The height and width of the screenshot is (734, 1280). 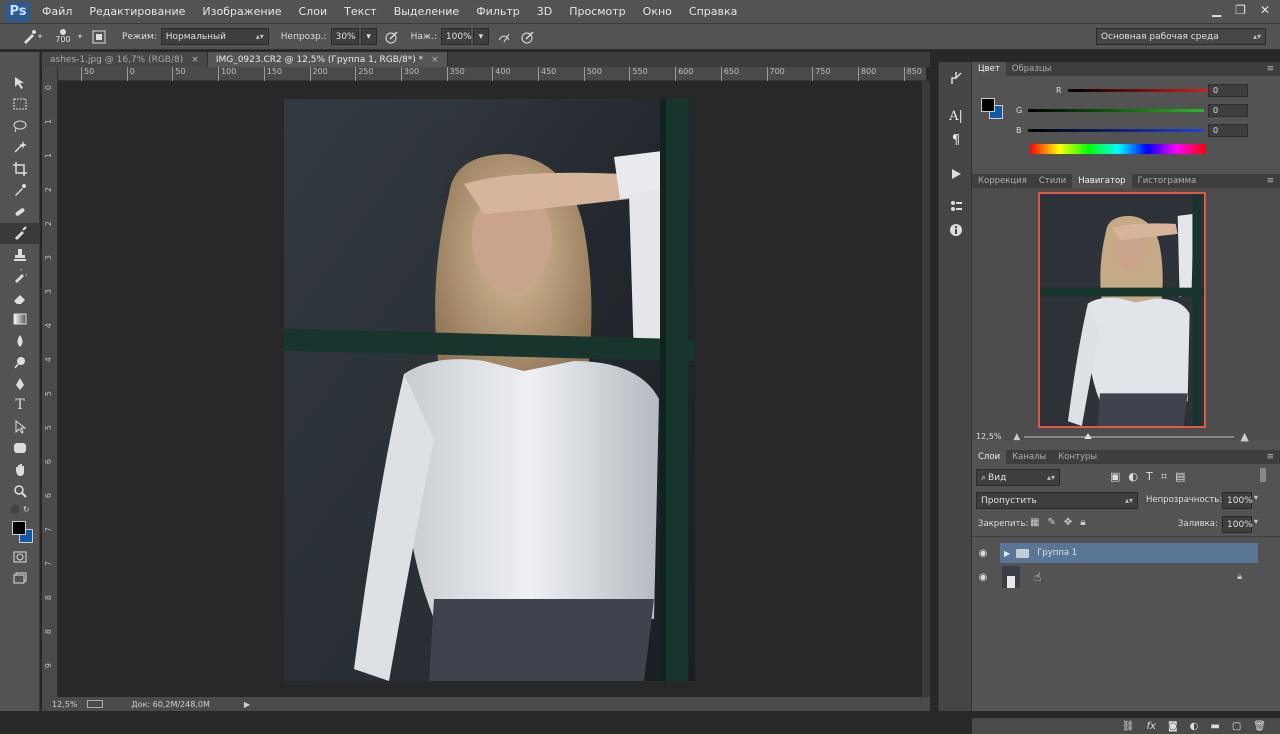 What do you see at coordinates (57, 11) in the screenshot?
I see `menu-file: Файл` at bounding box center [57, 11].